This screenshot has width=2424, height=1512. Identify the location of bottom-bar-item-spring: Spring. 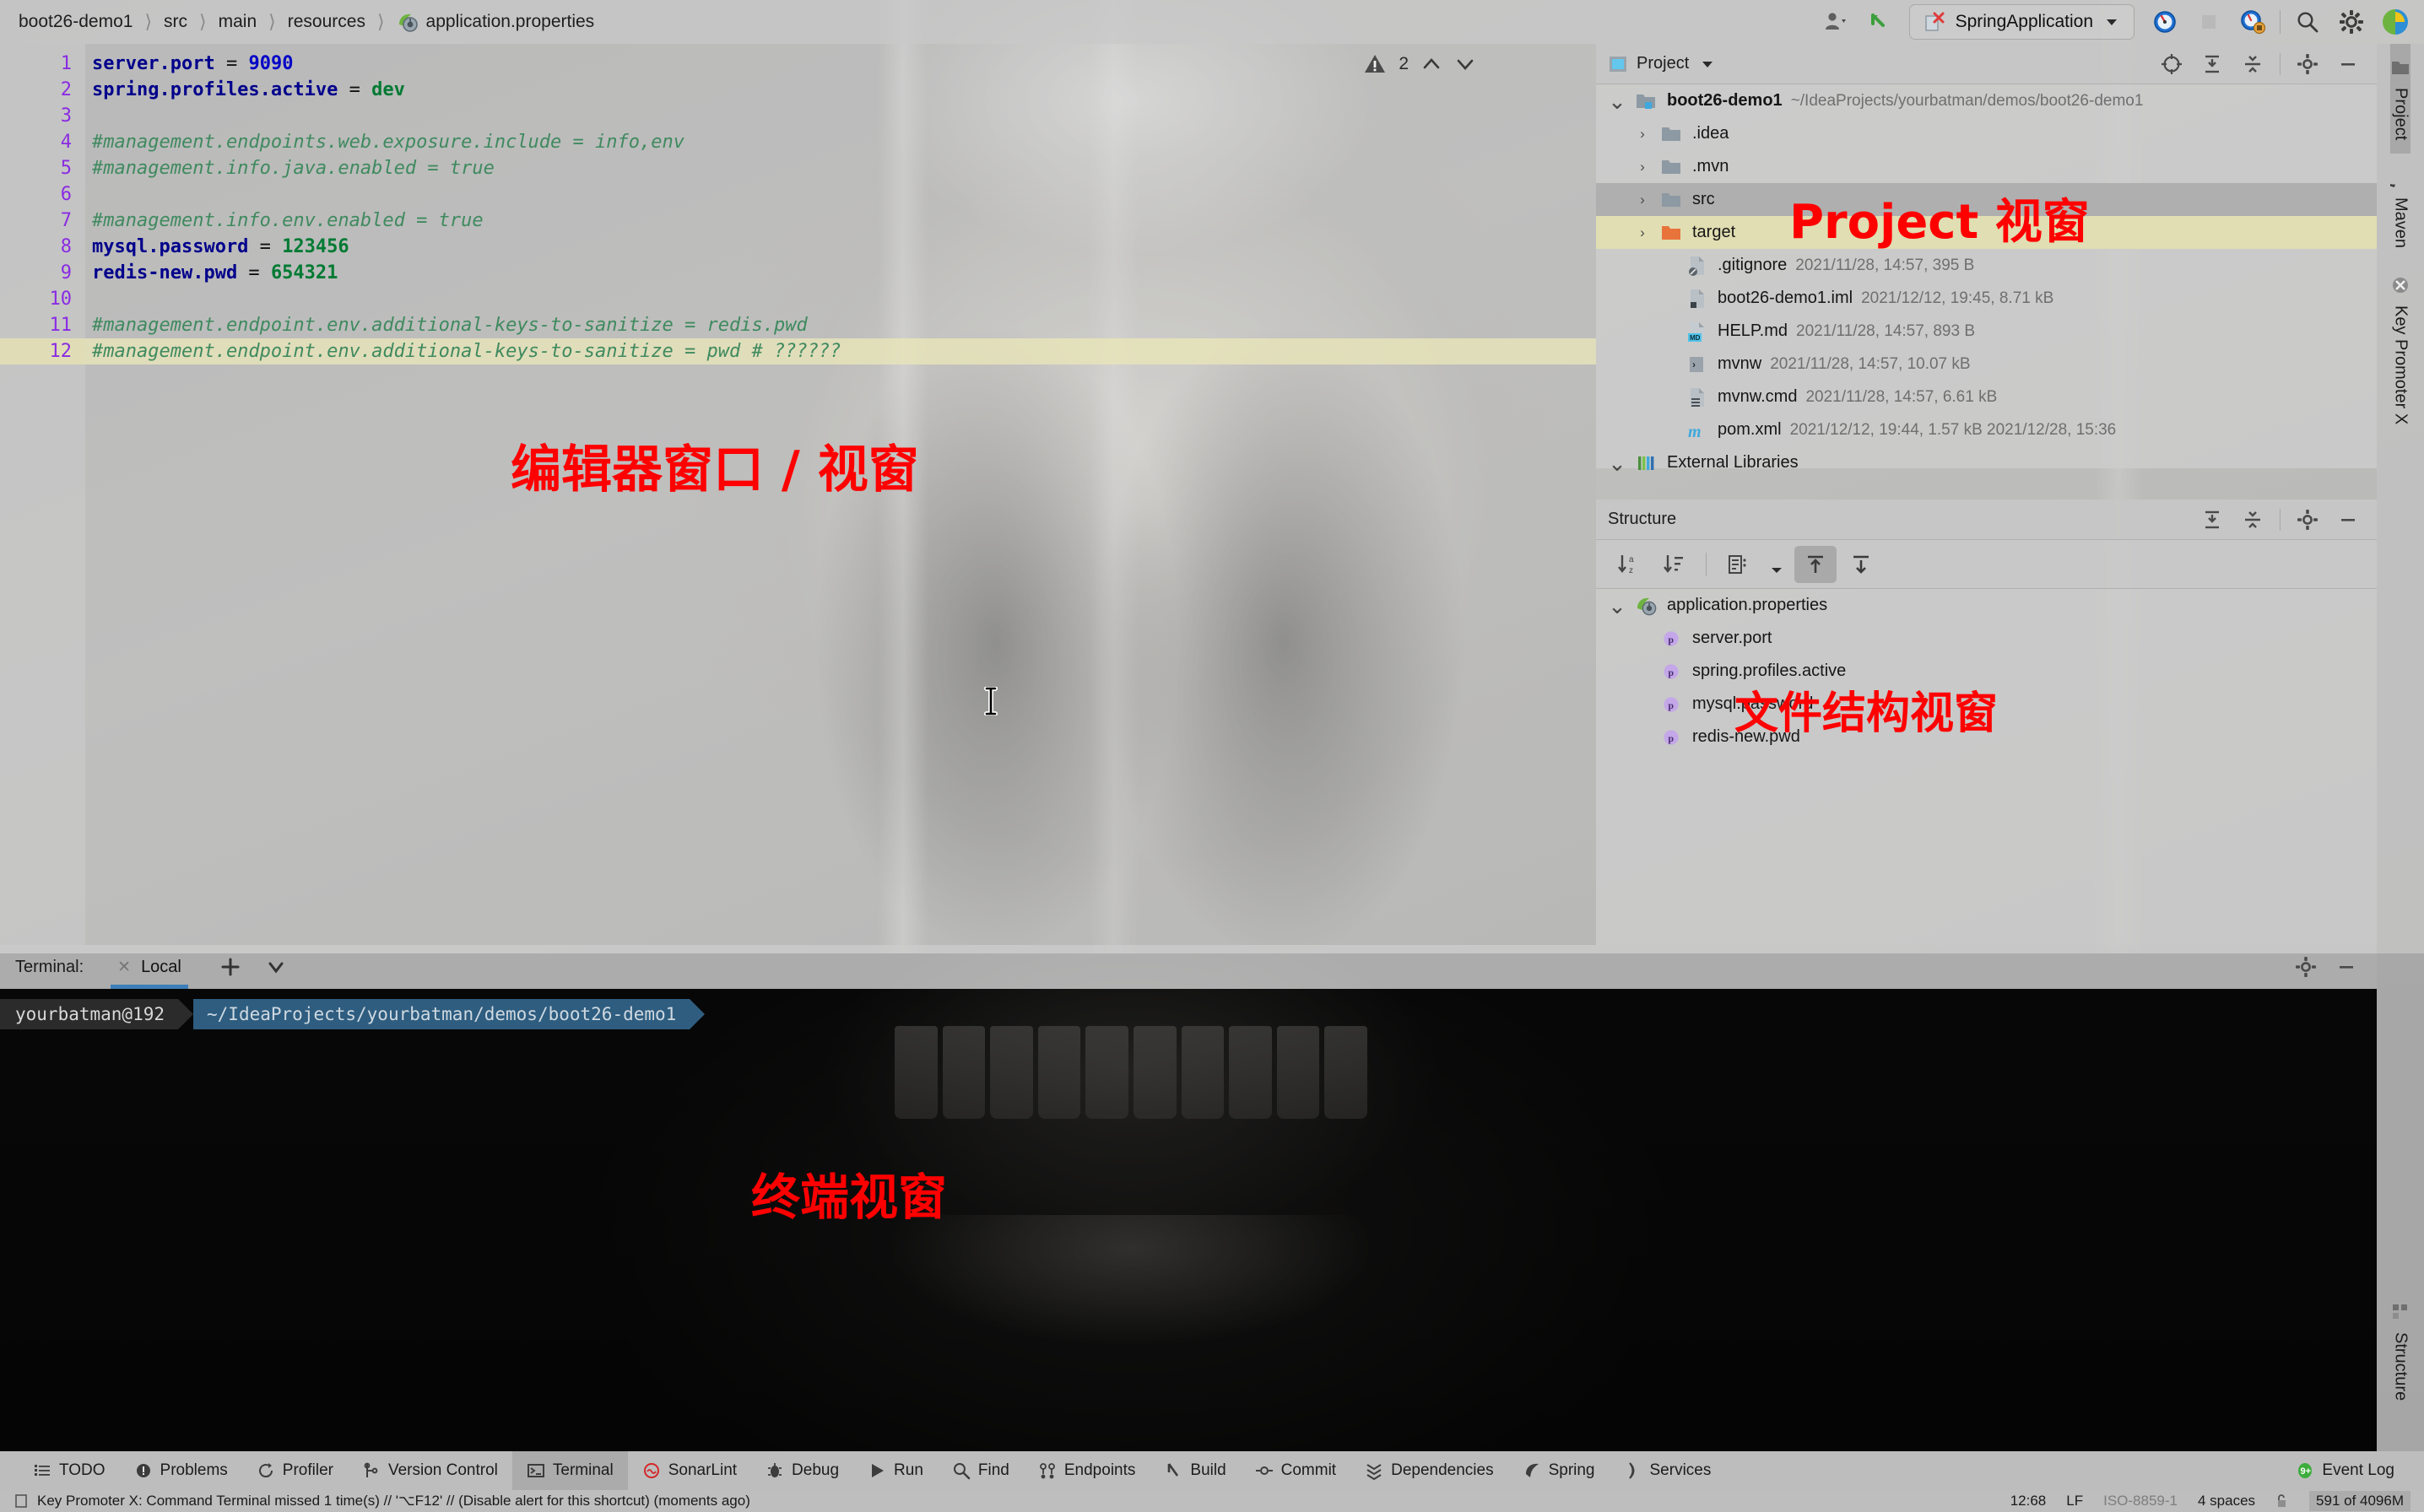
(1559, 1470).